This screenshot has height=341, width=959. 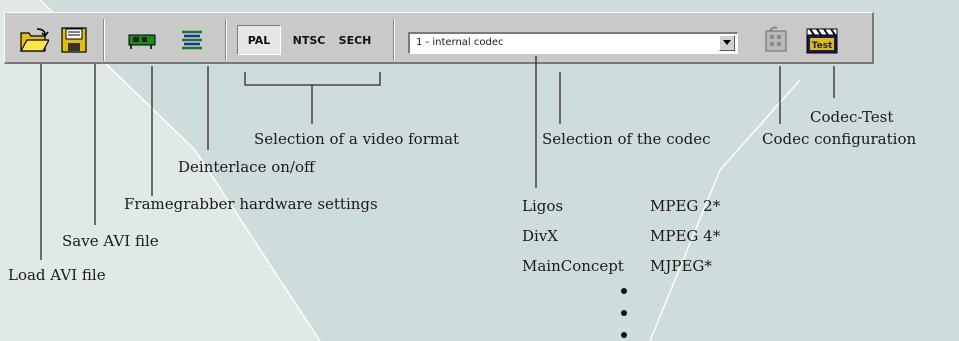 What do you see at coordinates (624, 313) in the screenshot?
I see `continuation-dots` at bounding box center [624, 313].